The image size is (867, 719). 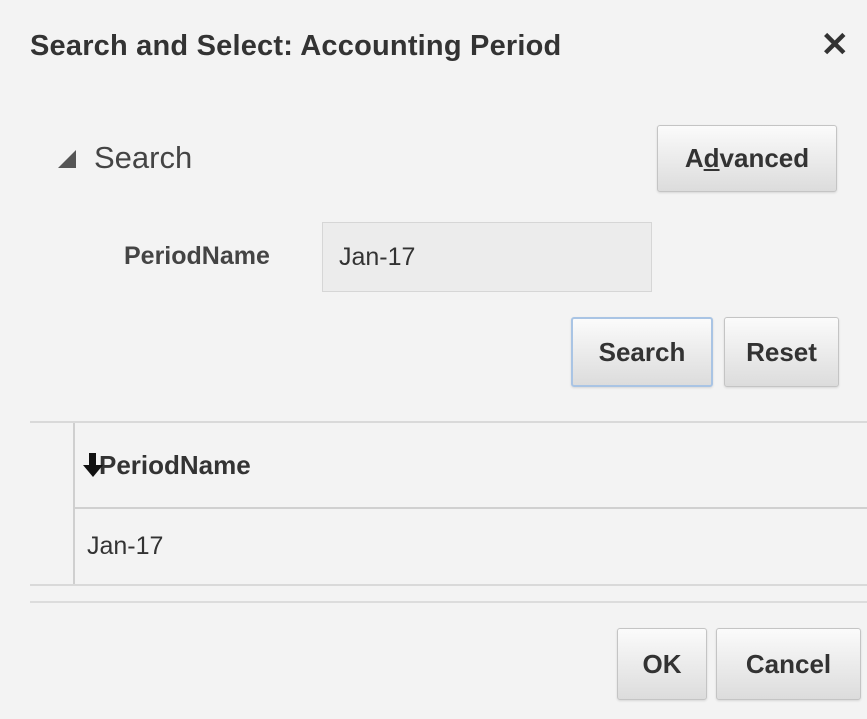 I want to click on footer-divider, so click(x=448, y=602).